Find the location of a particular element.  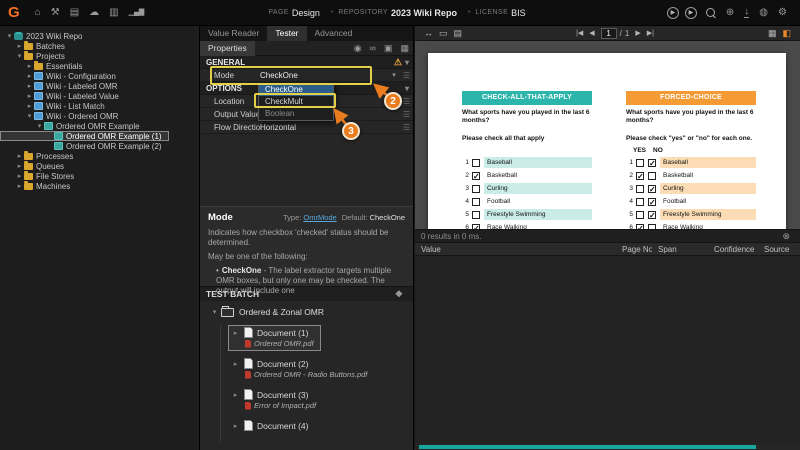

mode-value: CheckOne is located at coordinates (324, 75).